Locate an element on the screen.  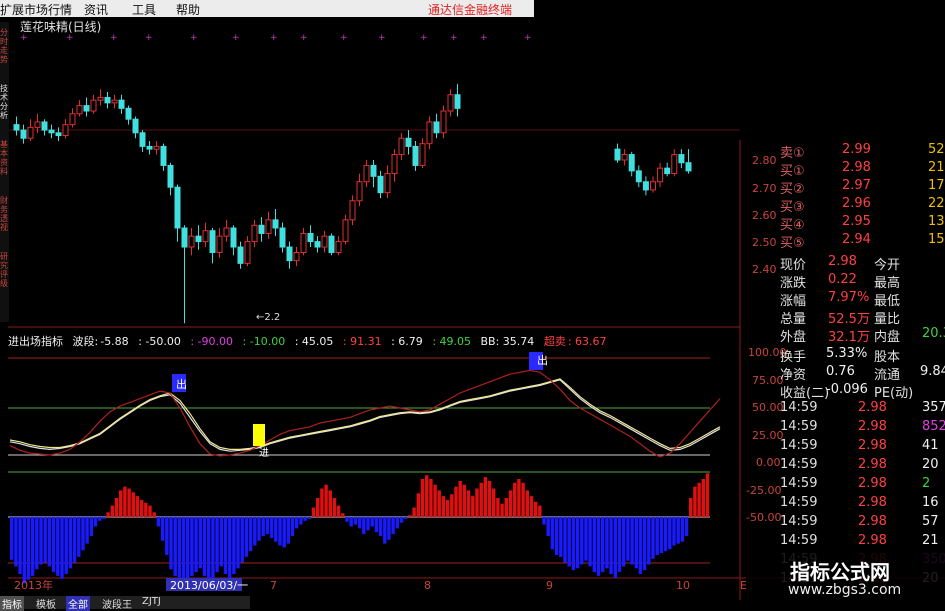
signal-out-2: 出 is located at coordinates (542, 360).